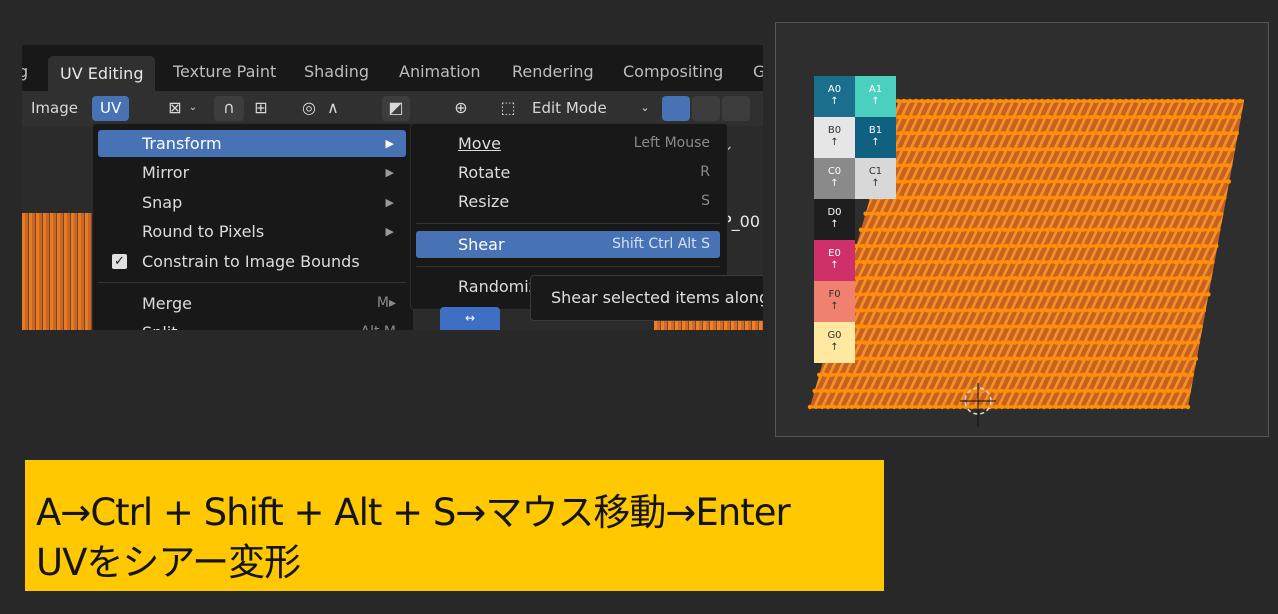  Describe the element at coordinates (309, 108) in the screenshot. I see `proportional-edit-icon: ◎` at that location.